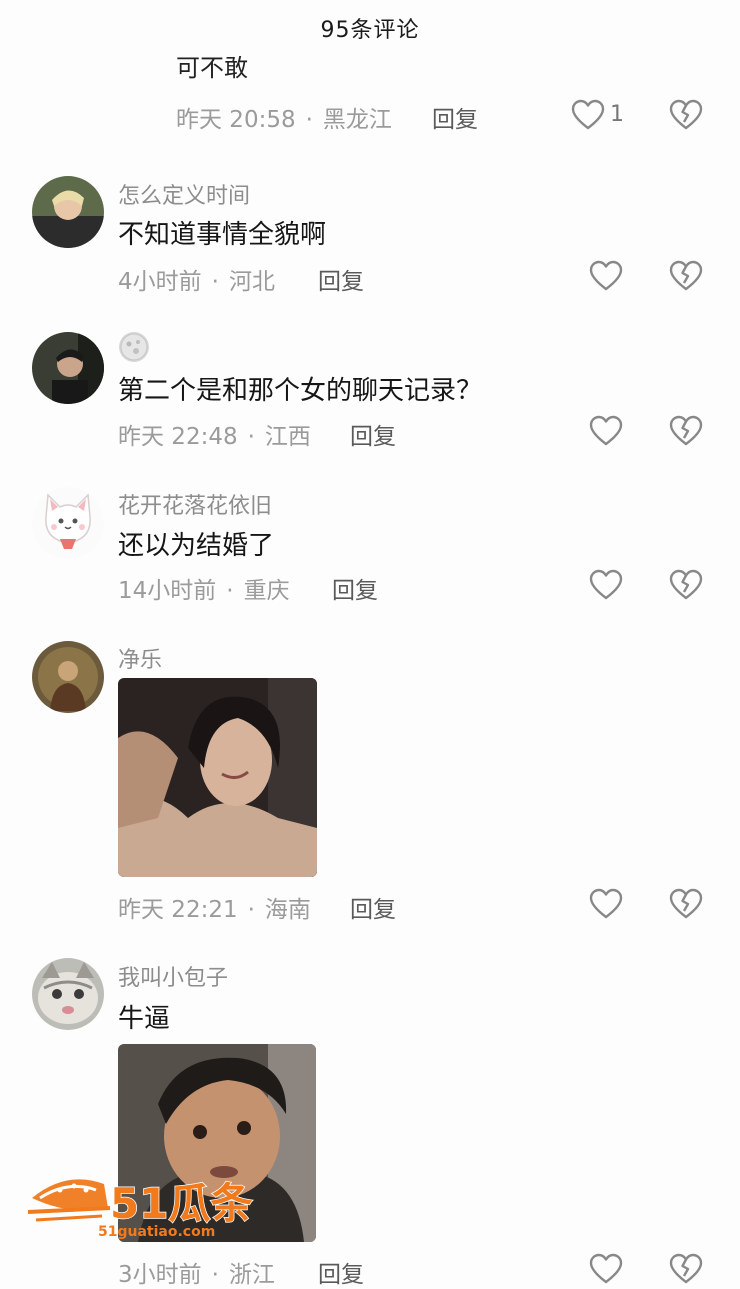 This screenshot has height=1289, width=740. I want to click on comment-time: 昨天 20:58, so click(236, 120).